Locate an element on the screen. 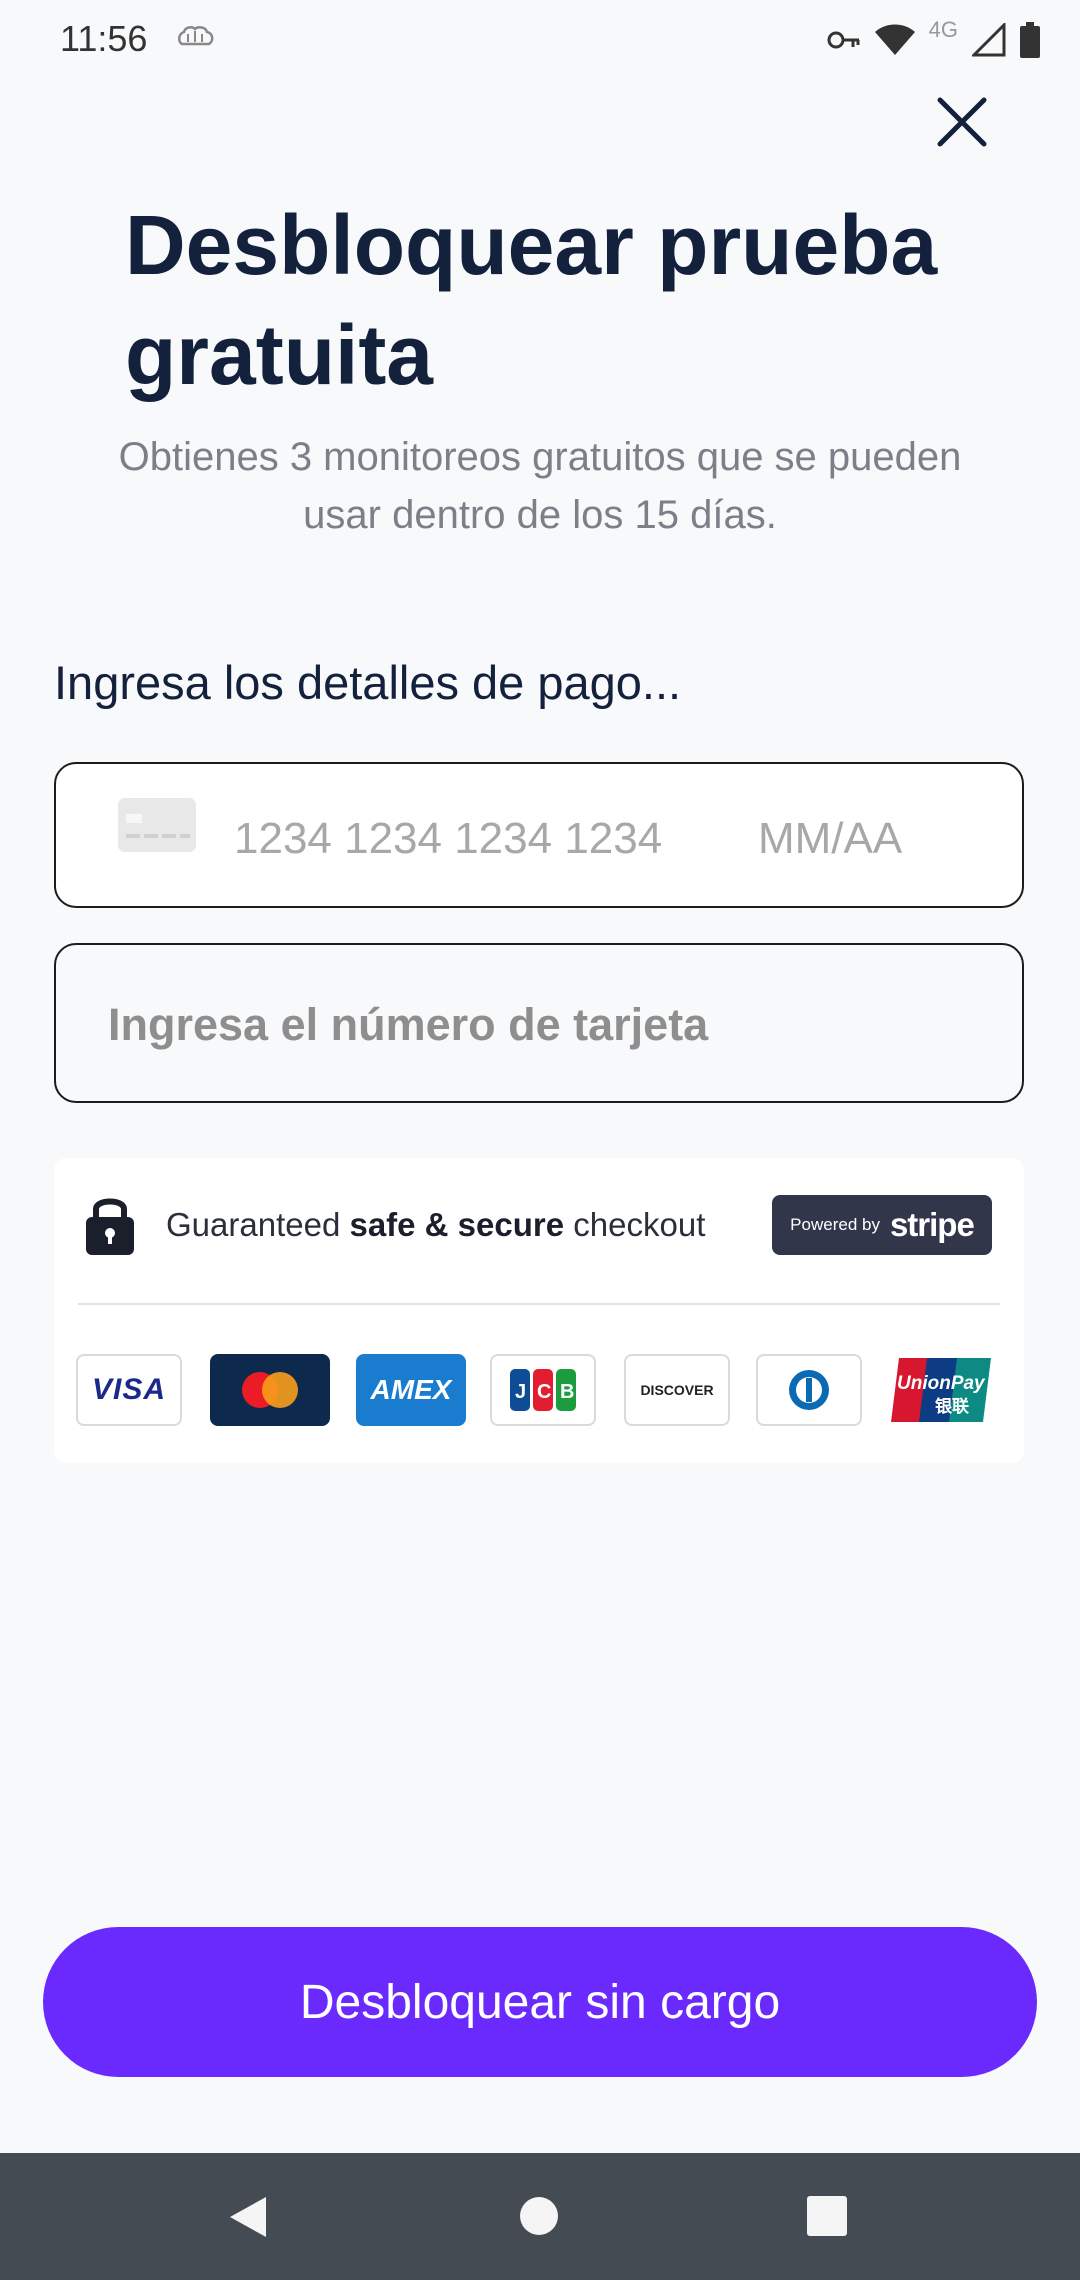 Image resolution: width=1080 pixels, height=2280 pixels. discover-logo-text: DISCOVER is located at coordinates (677, 1390).